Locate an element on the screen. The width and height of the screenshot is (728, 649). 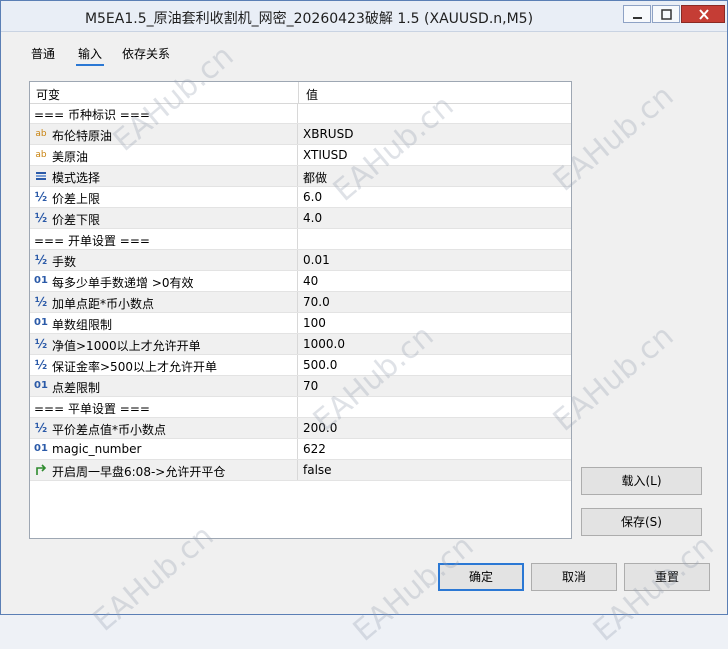
table-row: === 平单设置 === is located at coordinates (300, 407).